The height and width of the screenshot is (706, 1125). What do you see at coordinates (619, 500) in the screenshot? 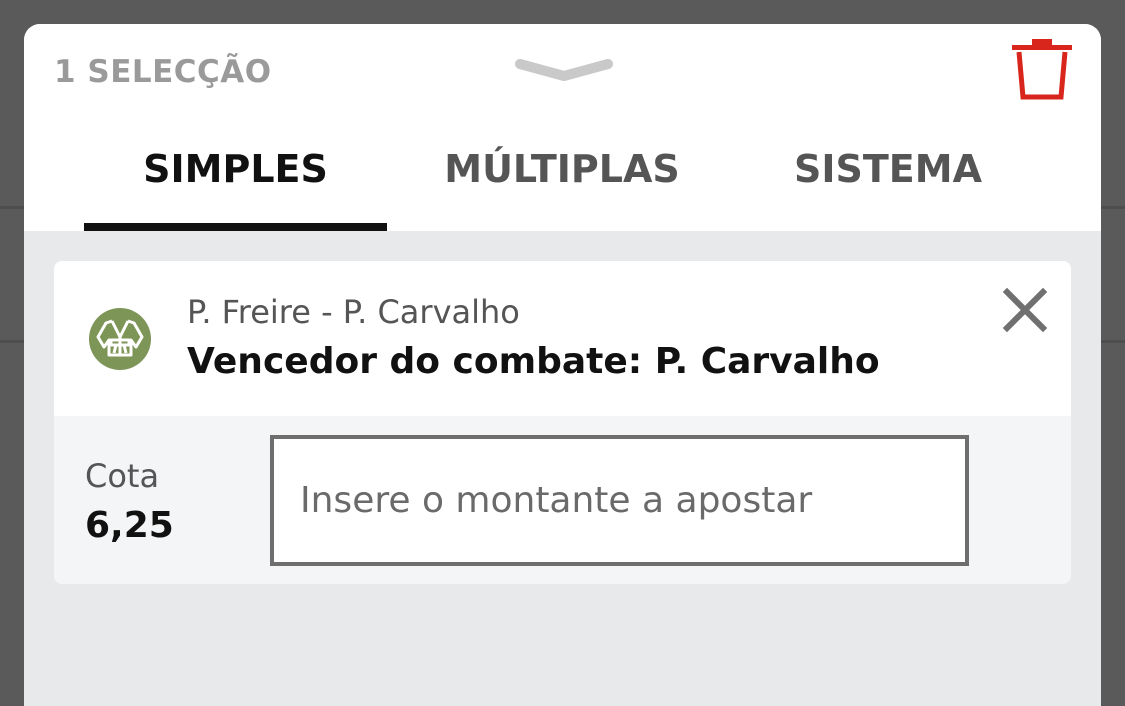
I see `stake-input` at bounding box center [619, 500].